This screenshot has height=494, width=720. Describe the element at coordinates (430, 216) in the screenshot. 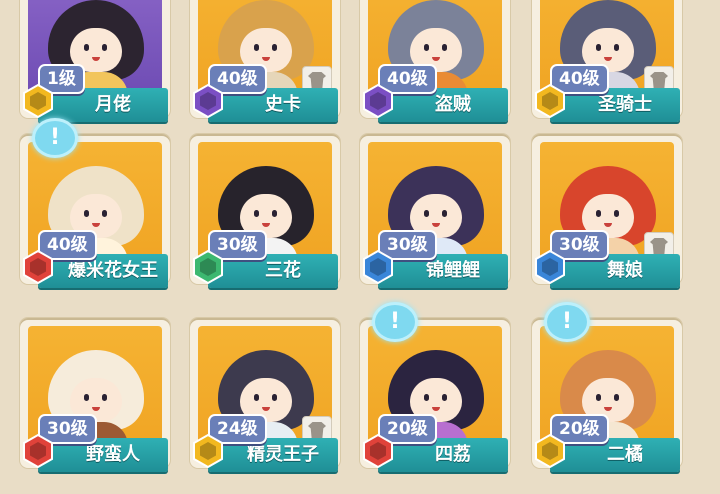

I see `character-card: 锦鲤鲤 30级` at that location.